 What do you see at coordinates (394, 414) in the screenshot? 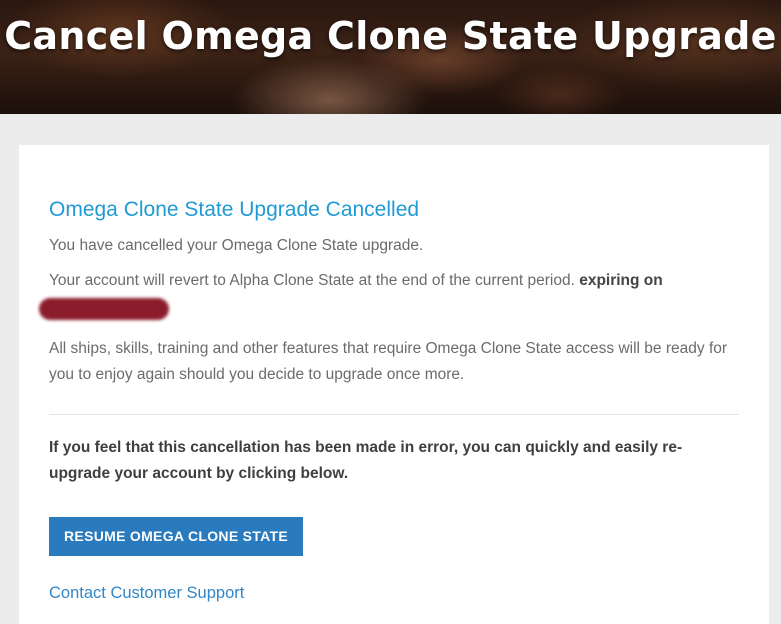
I see `divider` at bounding box center [394, 414].